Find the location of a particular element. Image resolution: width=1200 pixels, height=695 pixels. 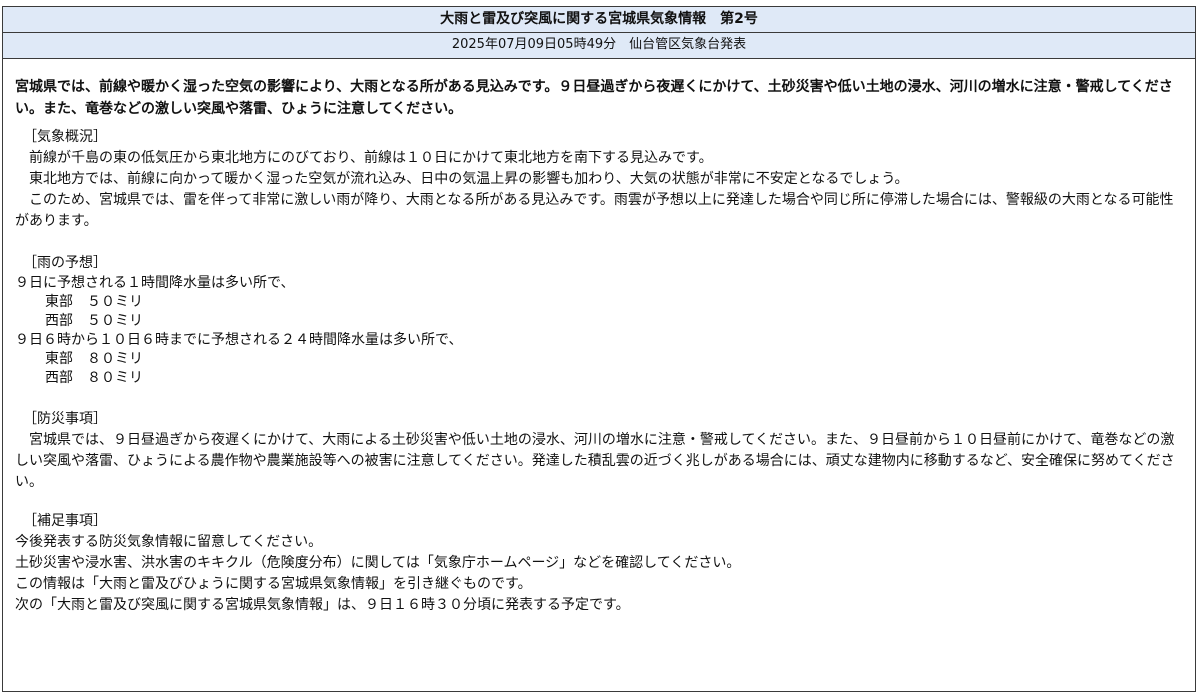

supplement-line: この情報は「大雨と雷及びひょうに関する宮城県気象情報」を引き継ぐものです。 is located at coordinates (273, 584).